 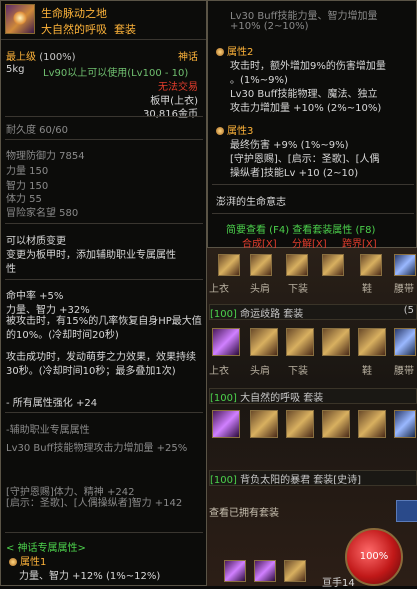 I want to click on aux-line: [启示：圣歌]、[人偶操纵者]智力 +142, so click(x=94, y=503).